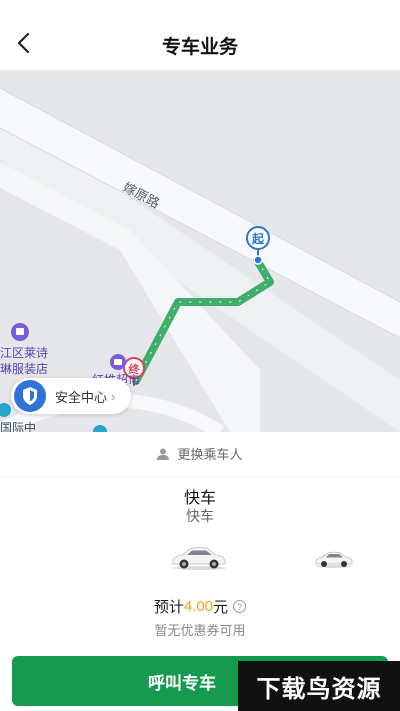  Describe the element at coordinates (30, 396) in the screenshot. I see `shield-icon` at that location.